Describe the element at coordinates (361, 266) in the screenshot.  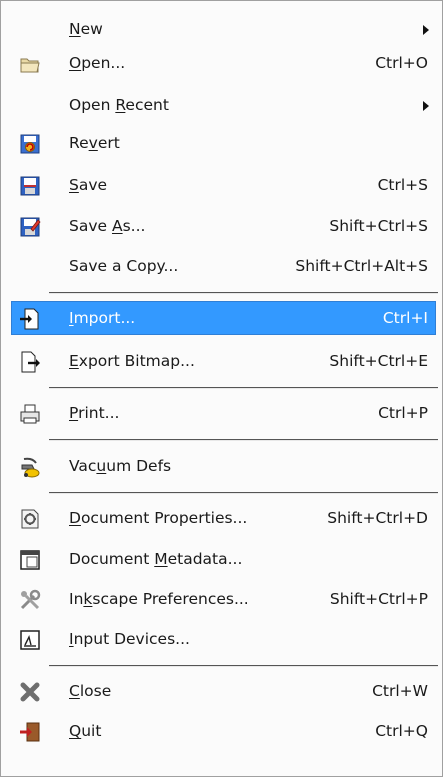
I see `shortcut-label: Shift+Ctrl+Alt+S` at that location.